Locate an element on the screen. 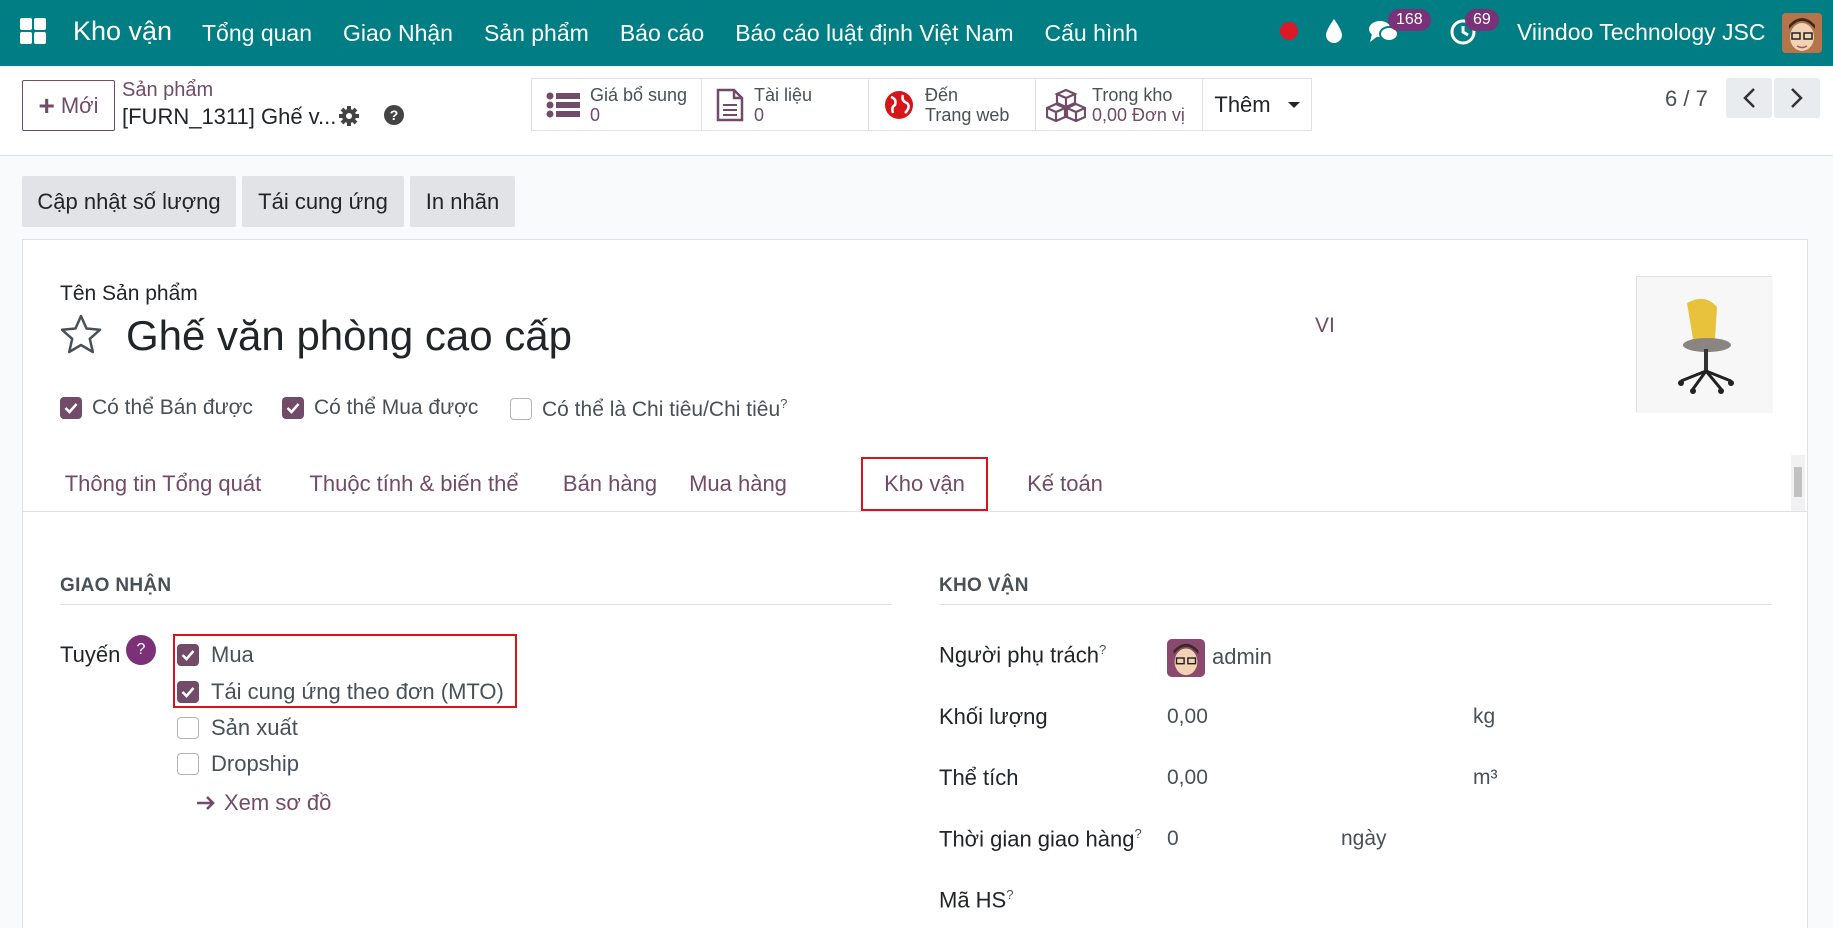 The height and width of the screenshot is (928, 1833). tab-purchase: Mua hàng is located at coordinates (738, 483).